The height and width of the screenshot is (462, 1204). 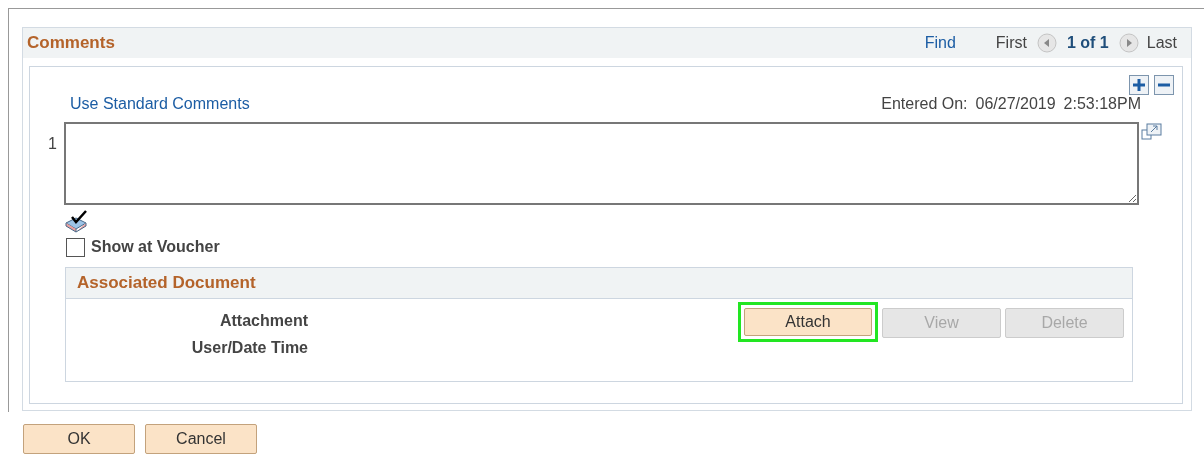 What do you see at coordinates (1152, 132) in the screenshot?
I see `expand-icon` at bounding box center [1152, 132].